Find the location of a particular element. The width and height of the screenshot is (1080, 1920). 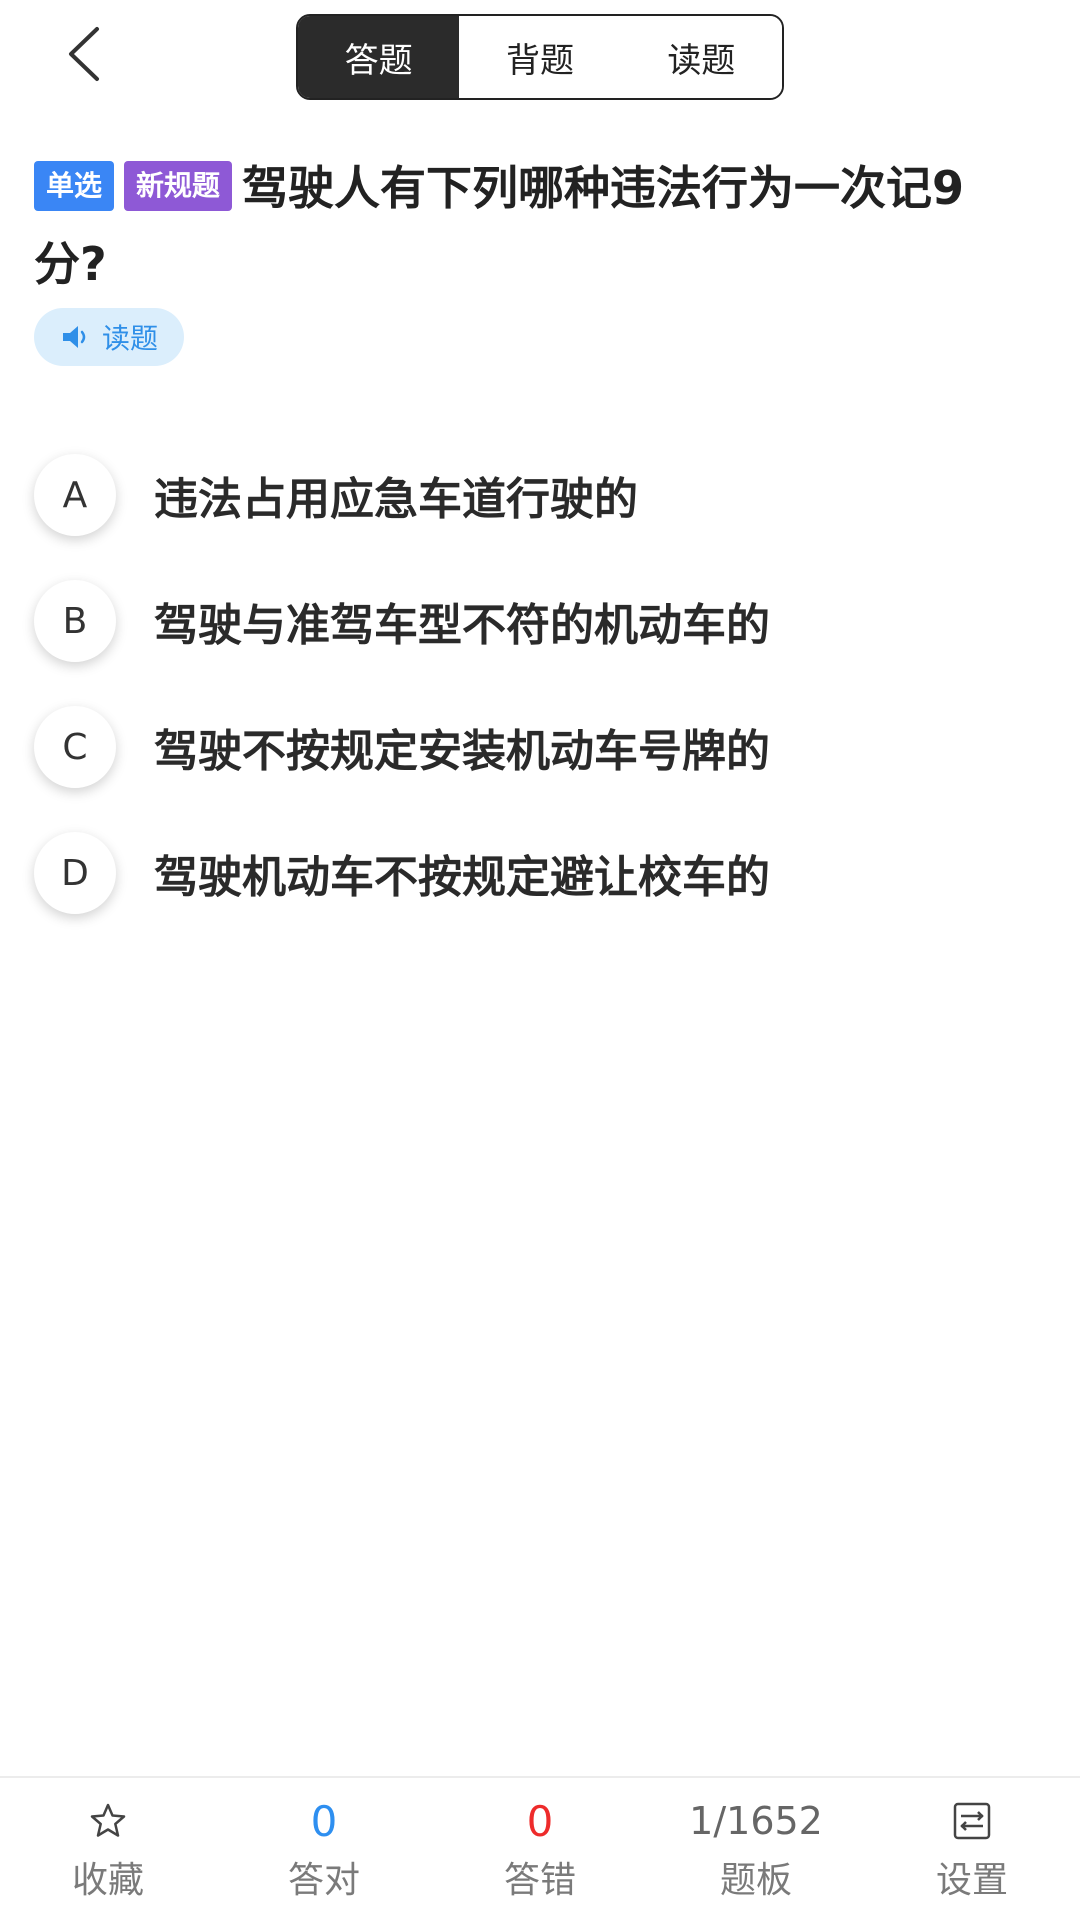

option-text: 驾驶与准驾车型不符的机动车的 is located at coordinates (462, 625).